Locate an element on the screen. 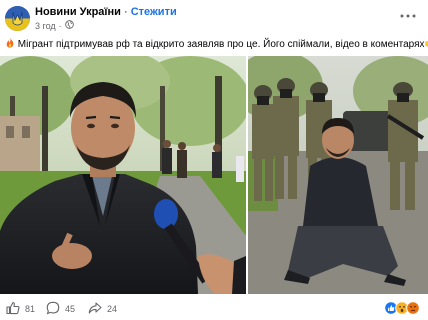 The height and width of the screenshot is (320, 428). reaction-summary is located at coordinates (404, 308).